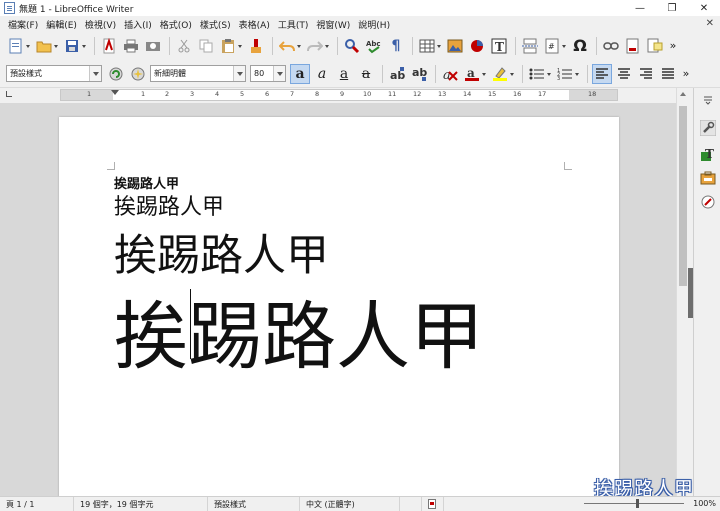 Image resolution: width=720 pixels, height=511 pixels. What do you see at coordinates (141, 503) in the screenshot?
I see `word-count-status: 19 個字，19 個字元` at bounding box center [141, 503].